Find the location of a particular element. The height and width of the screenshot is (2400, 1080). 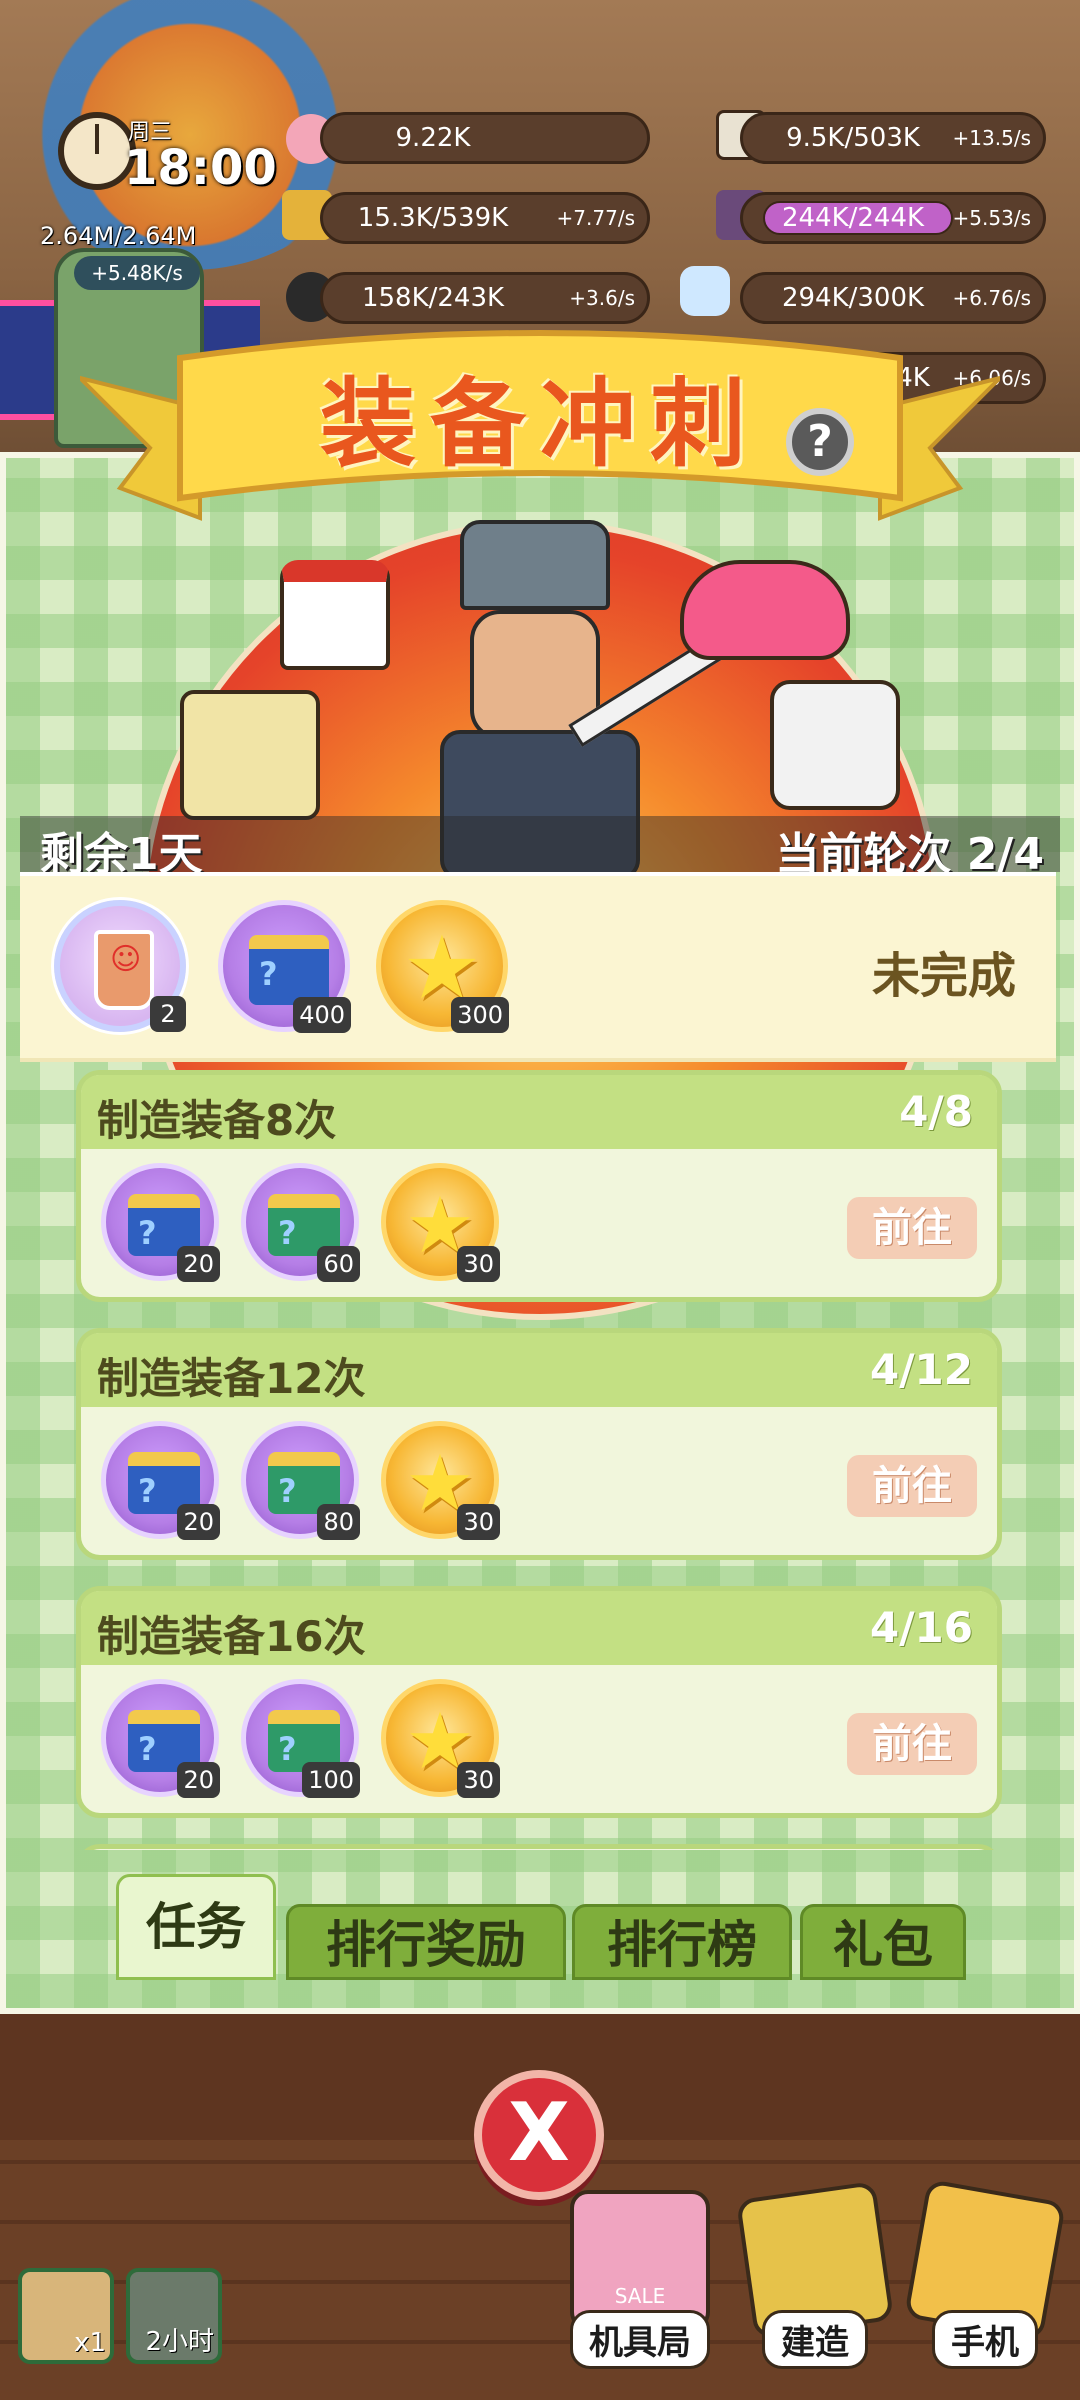

tab-bar: 排行奖励 排行榜 礼包 任务 is located at coordinates (540, 1929).